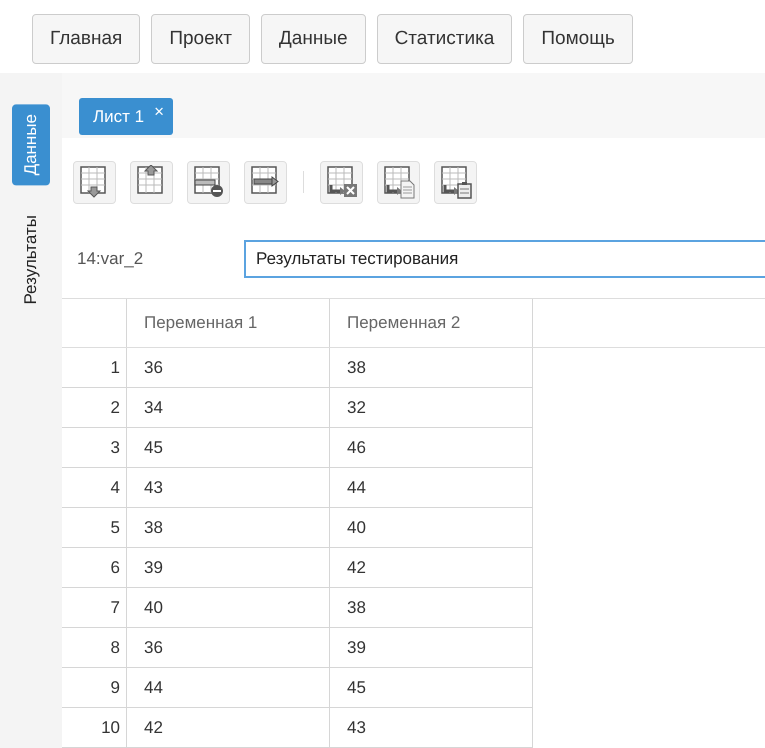 The image size is (765, 748). What do you see at coordinates (200, 39) in the screenshot?
I see `menu-button: Проект` at bounding box center [200, 39].